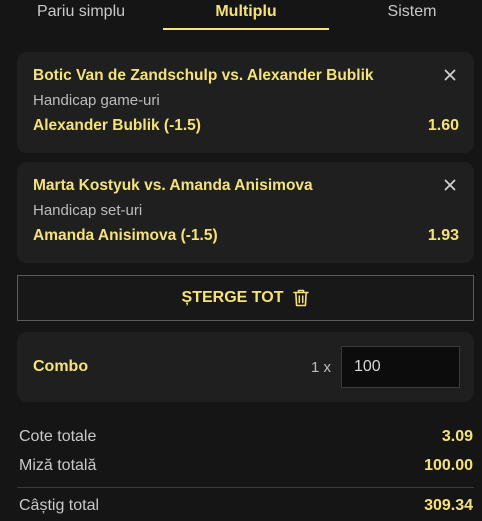 The image size is (482, 521). Describe the element at coordinates (448, 465) in the screenshot. I see `total-stake-value: 100.00` at that location.